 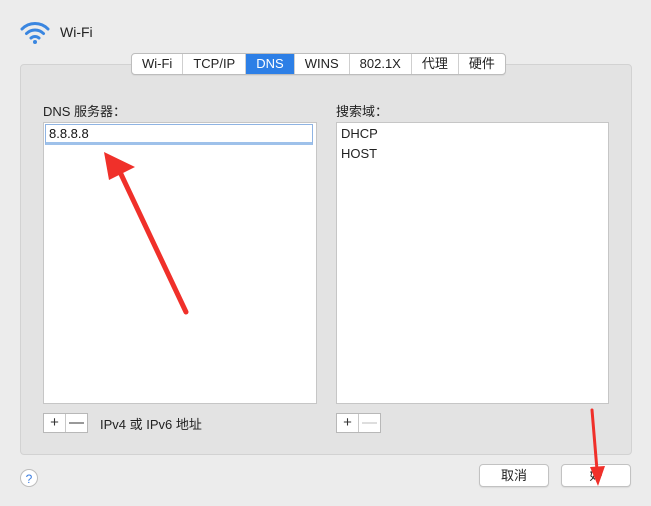 What do you see at coordinates (359, 153) in the screenshot?
I see `list-item: HOST` at bounding box center [359, 153].